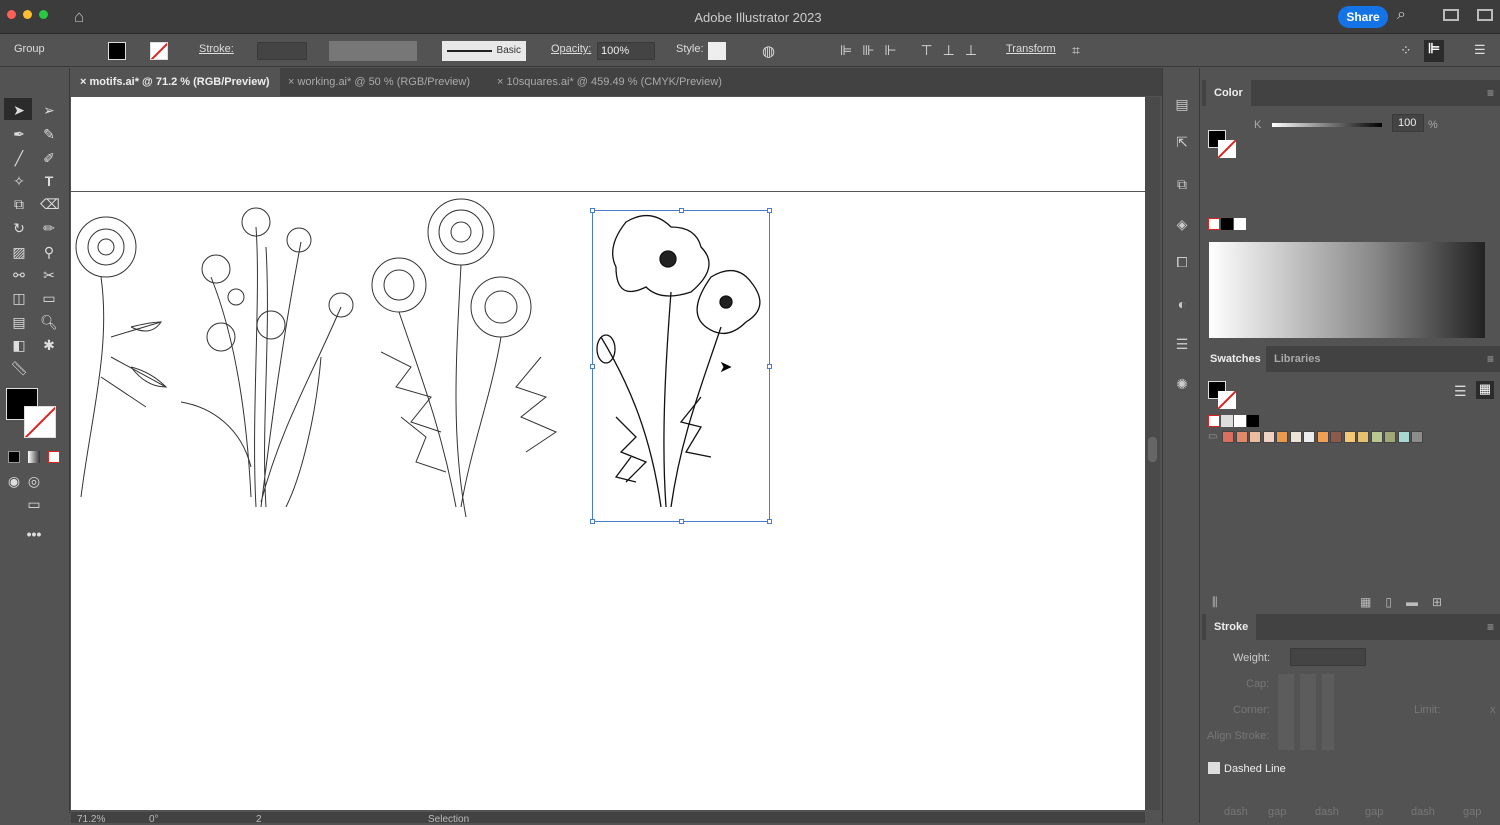 The image size is (1500, 825). Describe the element at coordinates (49, 134) in the screenshot. I see `curvature-tool-icon: ✎` at that location.